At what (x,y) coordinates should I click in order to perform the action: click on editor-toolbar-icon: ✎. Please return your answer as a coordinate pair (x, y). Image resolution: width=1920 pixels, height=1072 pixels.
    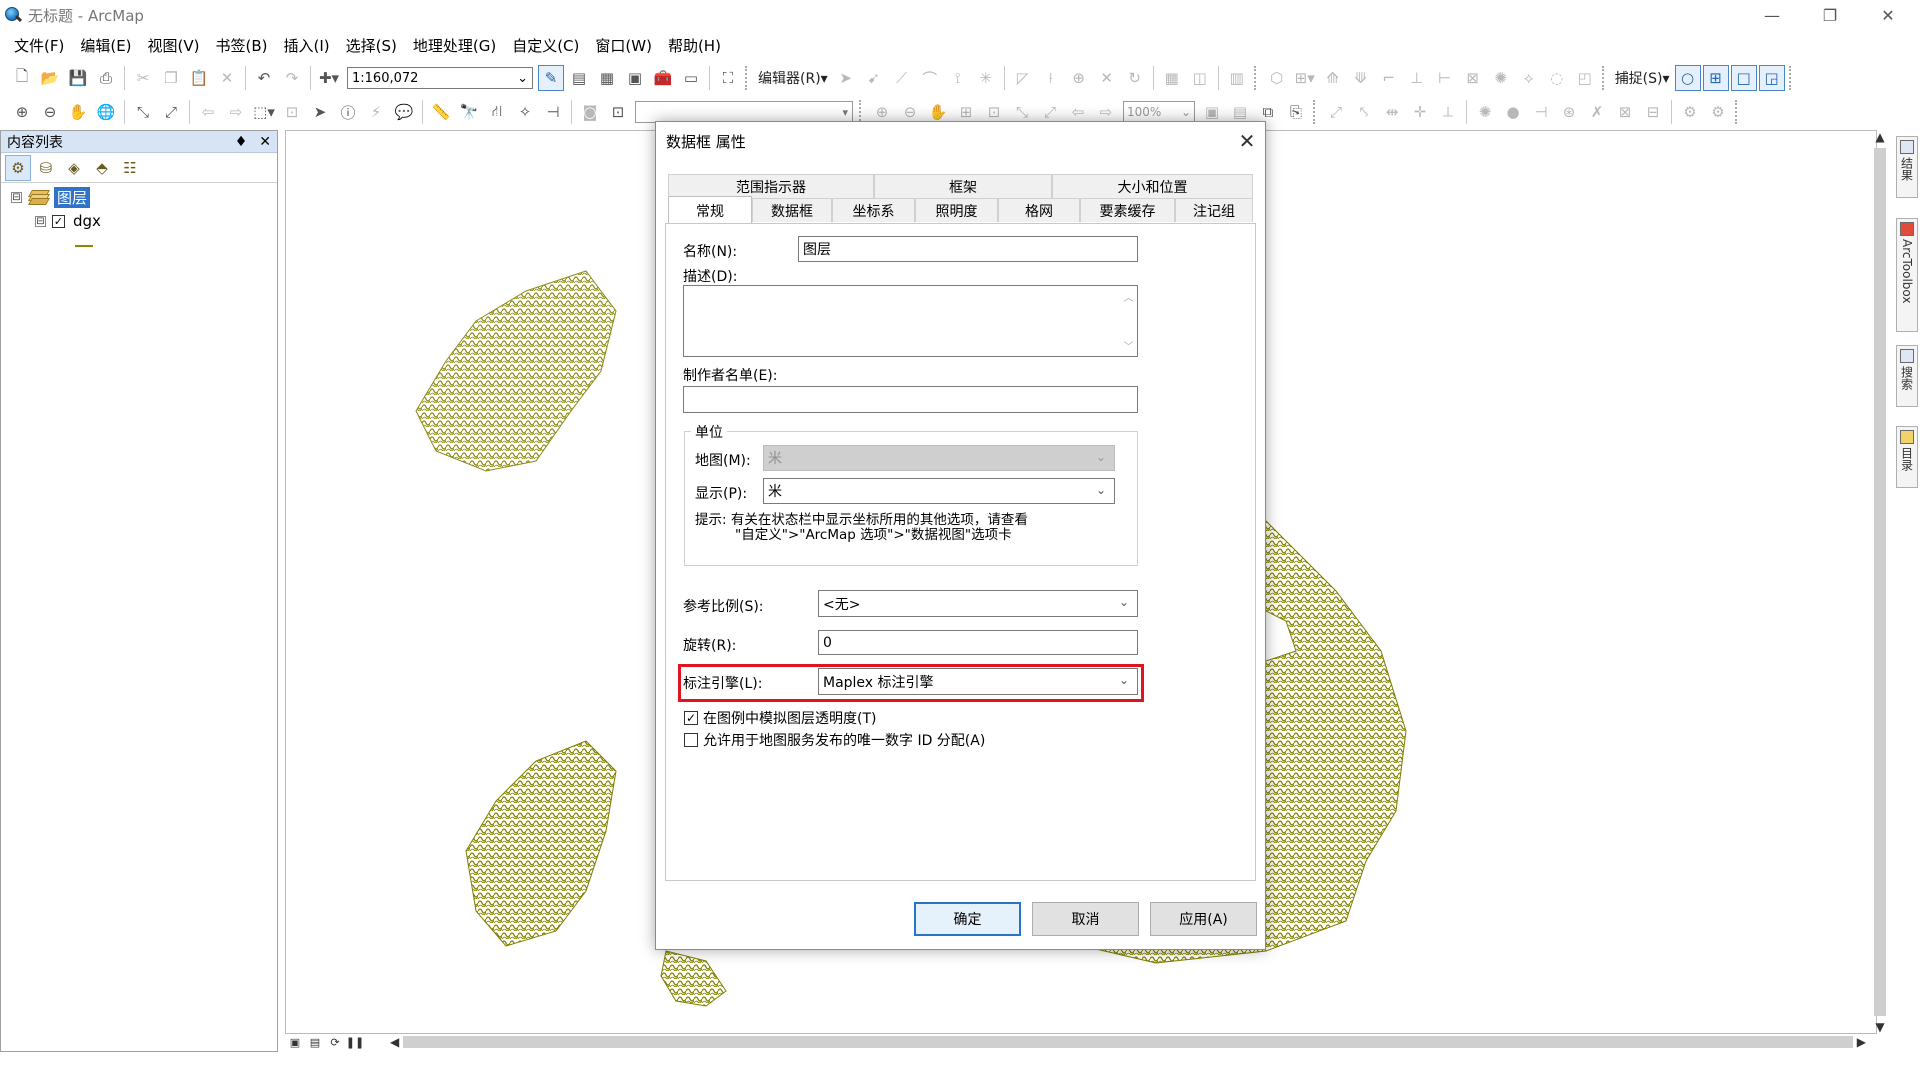
    Looking at the image, I should click on (551, 78).